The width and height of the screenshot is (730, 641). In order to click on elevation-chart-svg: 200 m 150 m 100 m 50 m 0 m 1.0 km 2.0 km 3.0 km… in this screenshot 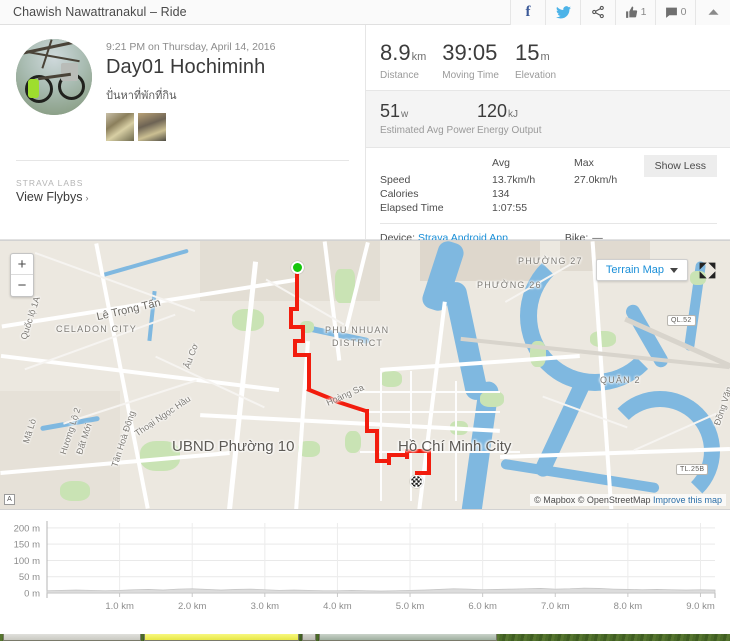, I will do `click(365, 566)`.